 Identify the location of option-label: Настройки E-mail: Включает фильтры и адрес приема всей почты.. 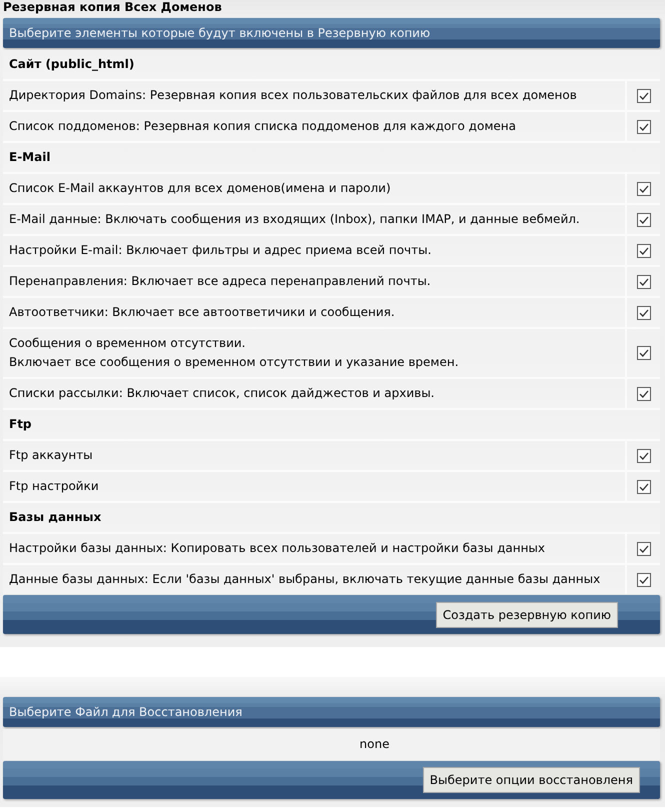
(314, 250).